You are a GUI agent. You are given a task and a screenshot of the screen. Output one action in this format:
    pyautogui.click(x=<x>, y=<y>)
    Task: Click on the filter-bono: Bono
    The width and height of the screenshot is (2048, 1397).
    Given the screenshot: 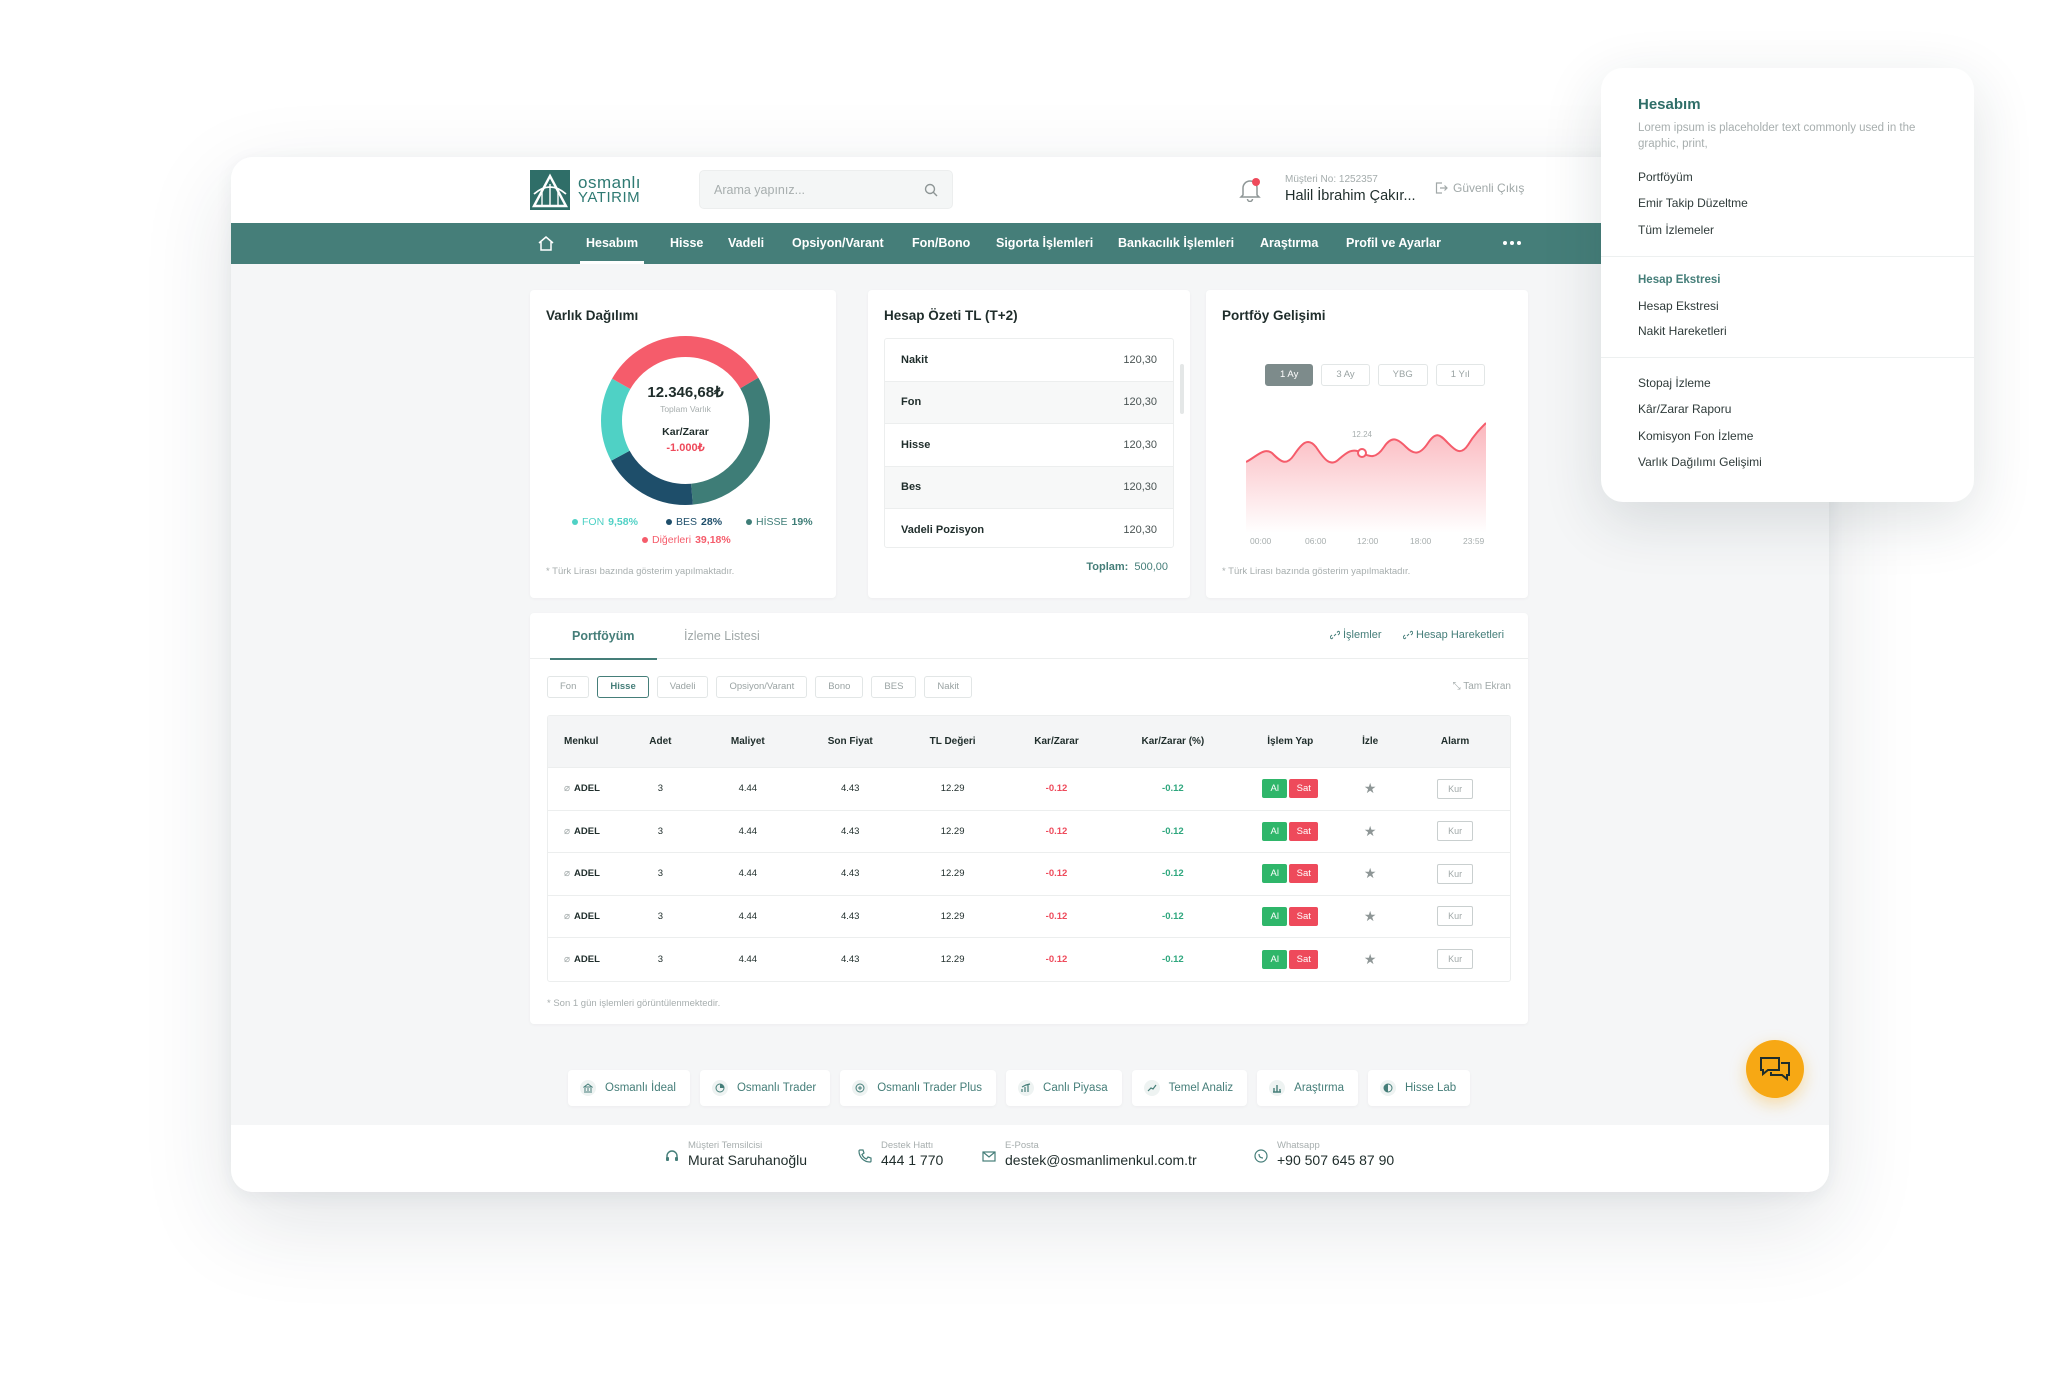 What is the action you would take?
    pyautogui.click(x=839, y=687)
    